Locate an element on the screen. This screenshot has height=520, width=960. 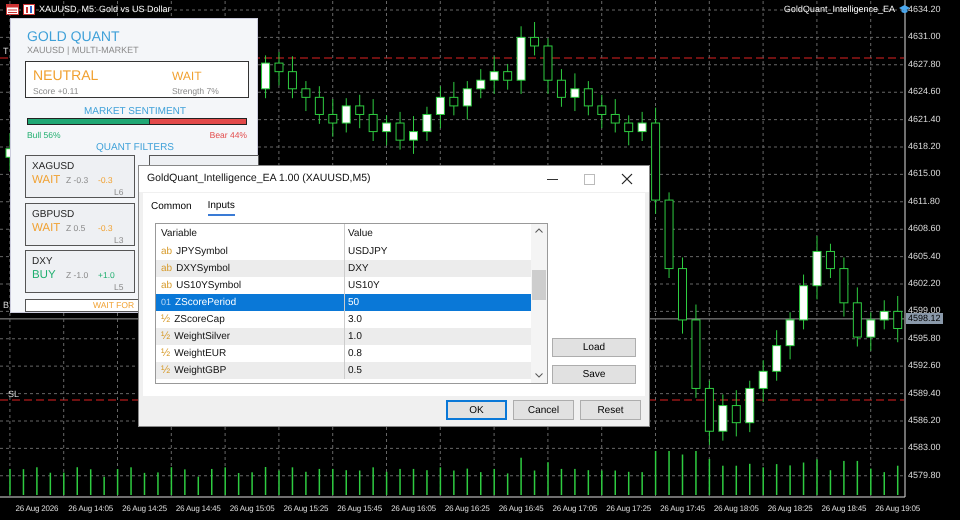
minimize-icon is located at coordinates (552, 179).